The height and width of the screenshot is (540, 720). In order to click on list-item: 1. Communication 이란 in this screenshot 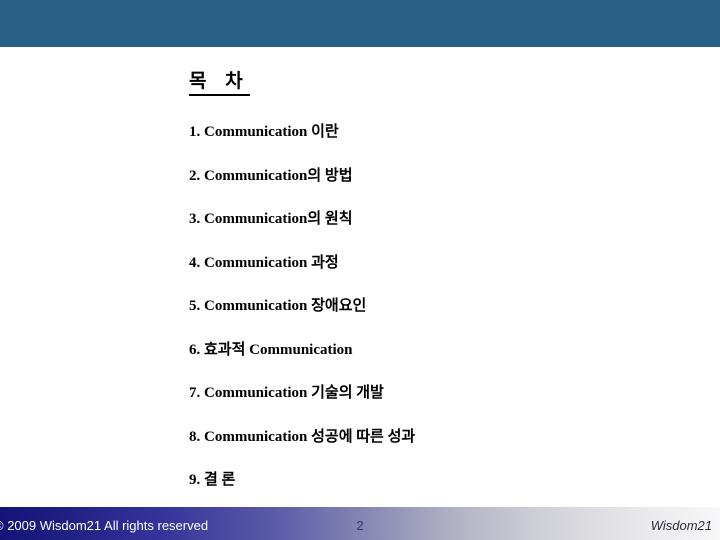, I will do `click(264, 132)`.